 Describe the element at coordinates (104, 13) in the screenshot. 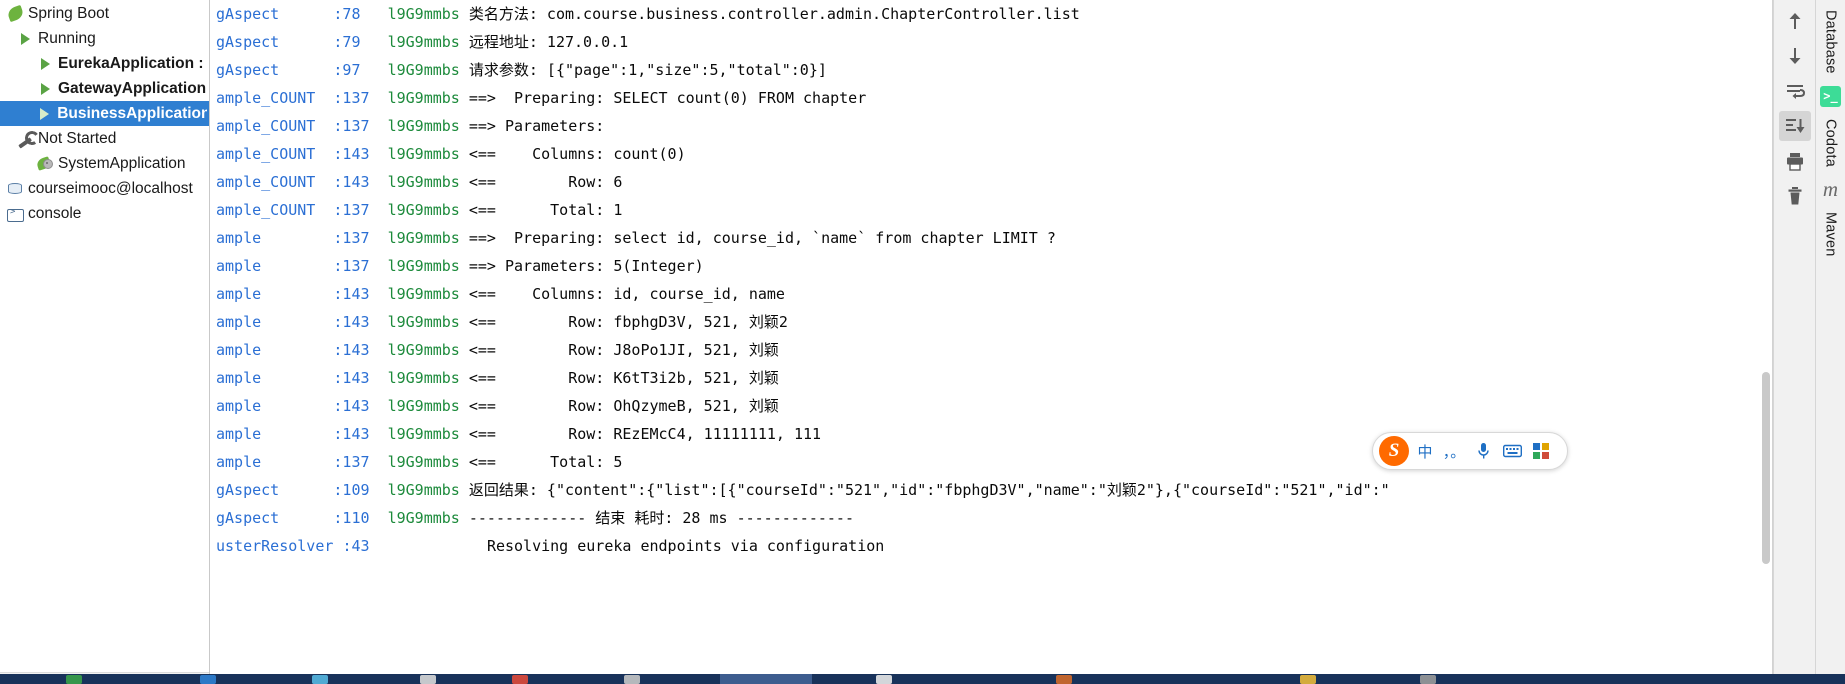

I see `tree-row-spring-boot: Spring Boot` at that location.